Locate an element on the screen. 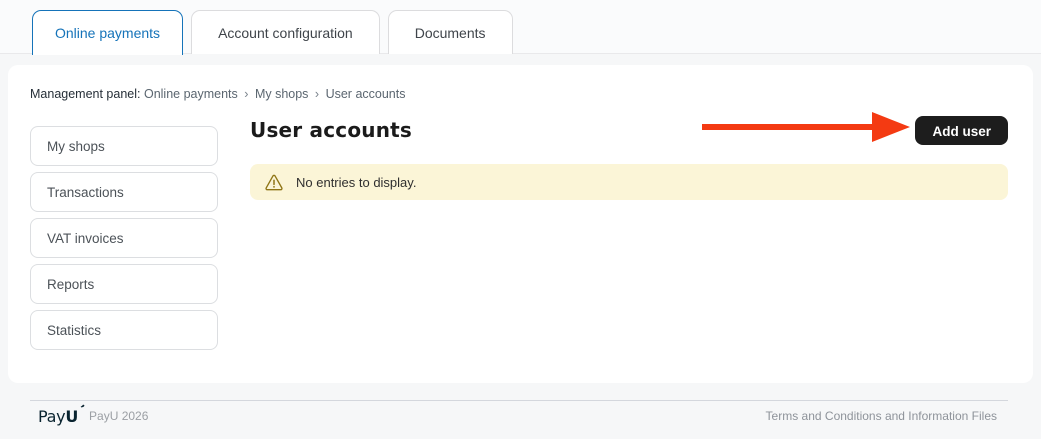 The width and height of the screenshot is (1041, 439). empty-state-banner: No entries to display. is located at coordinates (629, 182).